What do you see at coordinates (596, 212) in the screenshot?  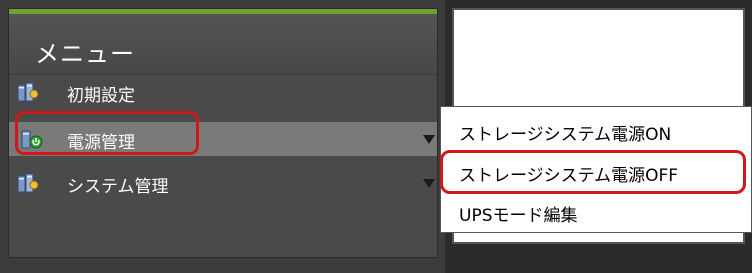 I see `submenu-item-ups-mode-edit: UPSモード編集` at bounding box center [596, 212].